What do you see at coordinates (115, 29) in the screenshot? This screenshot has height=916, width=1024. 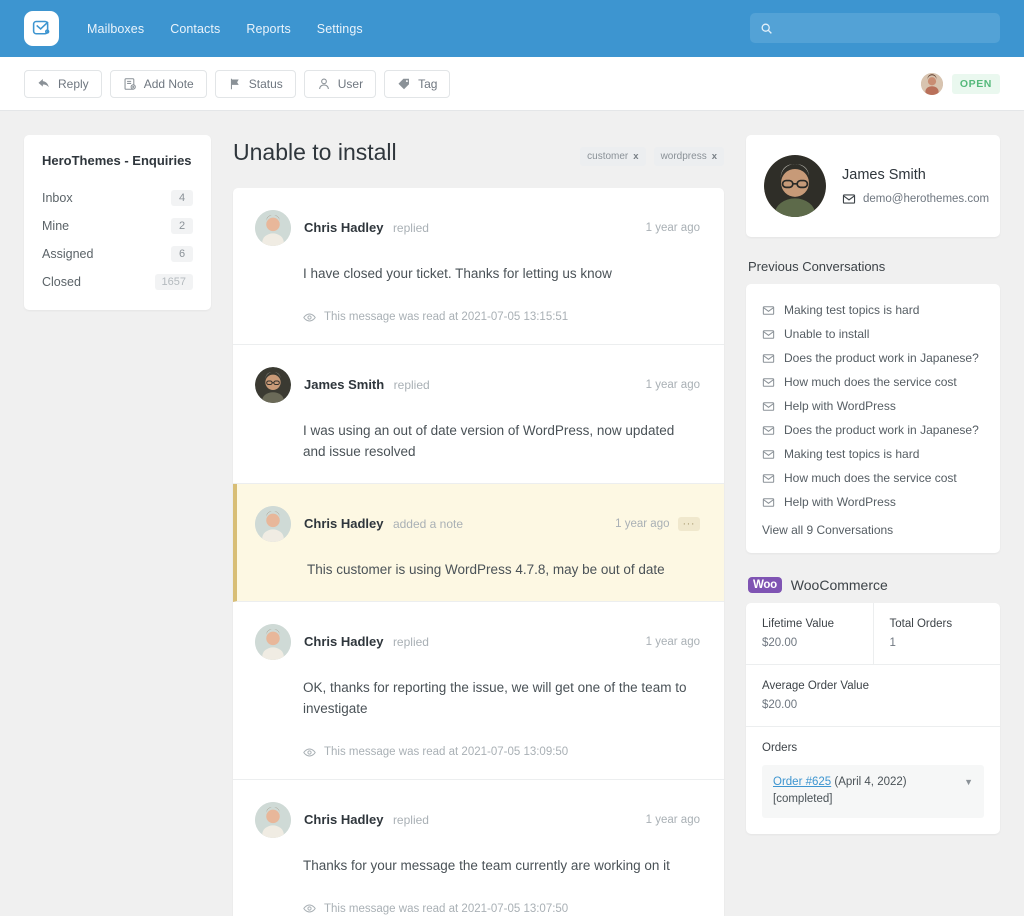 I see `nav-item-mailboxes: Mailboxes` at bounding box center [115, 29].